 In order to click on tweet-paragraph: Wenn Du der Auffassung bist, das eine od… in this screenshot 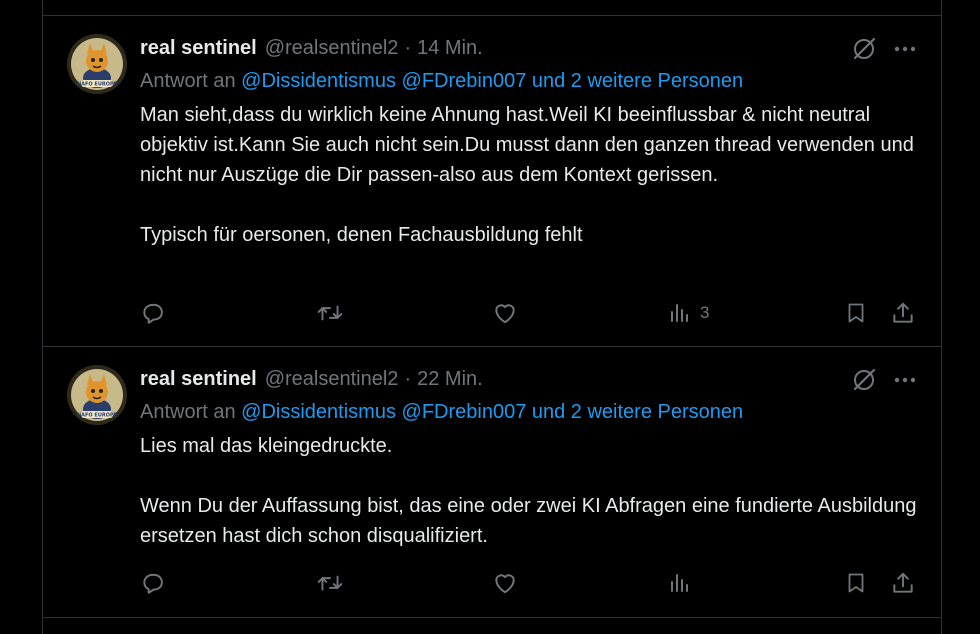, I will do `click(528, 521)`.